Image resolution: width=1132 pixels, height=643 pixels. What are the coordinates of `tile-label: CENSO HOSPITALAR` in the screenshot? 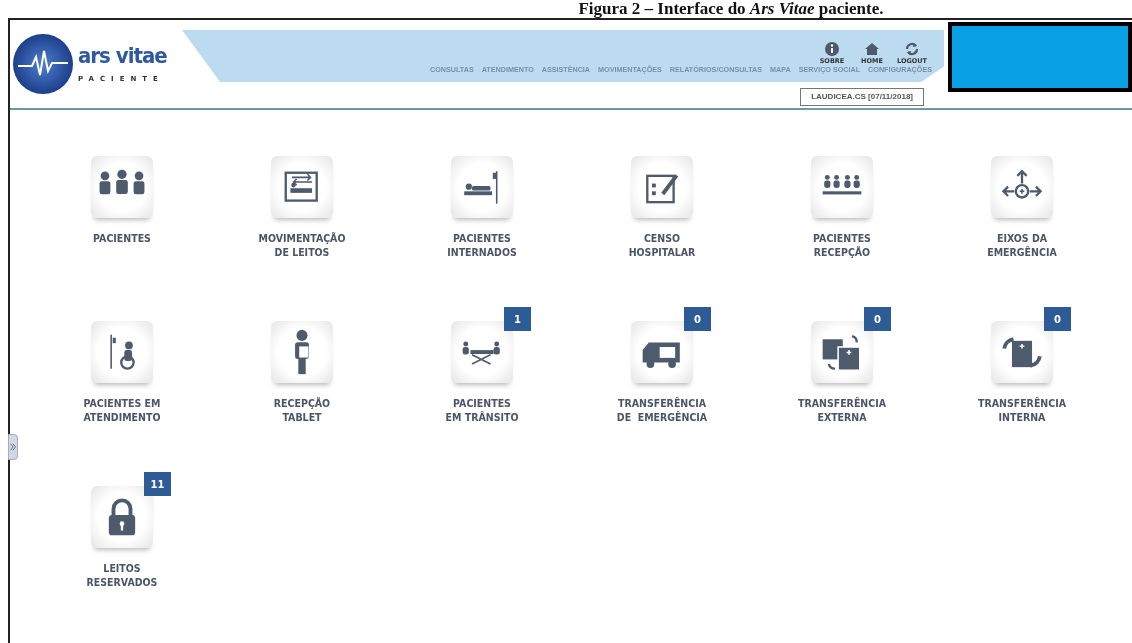 It's located at (662, 245).